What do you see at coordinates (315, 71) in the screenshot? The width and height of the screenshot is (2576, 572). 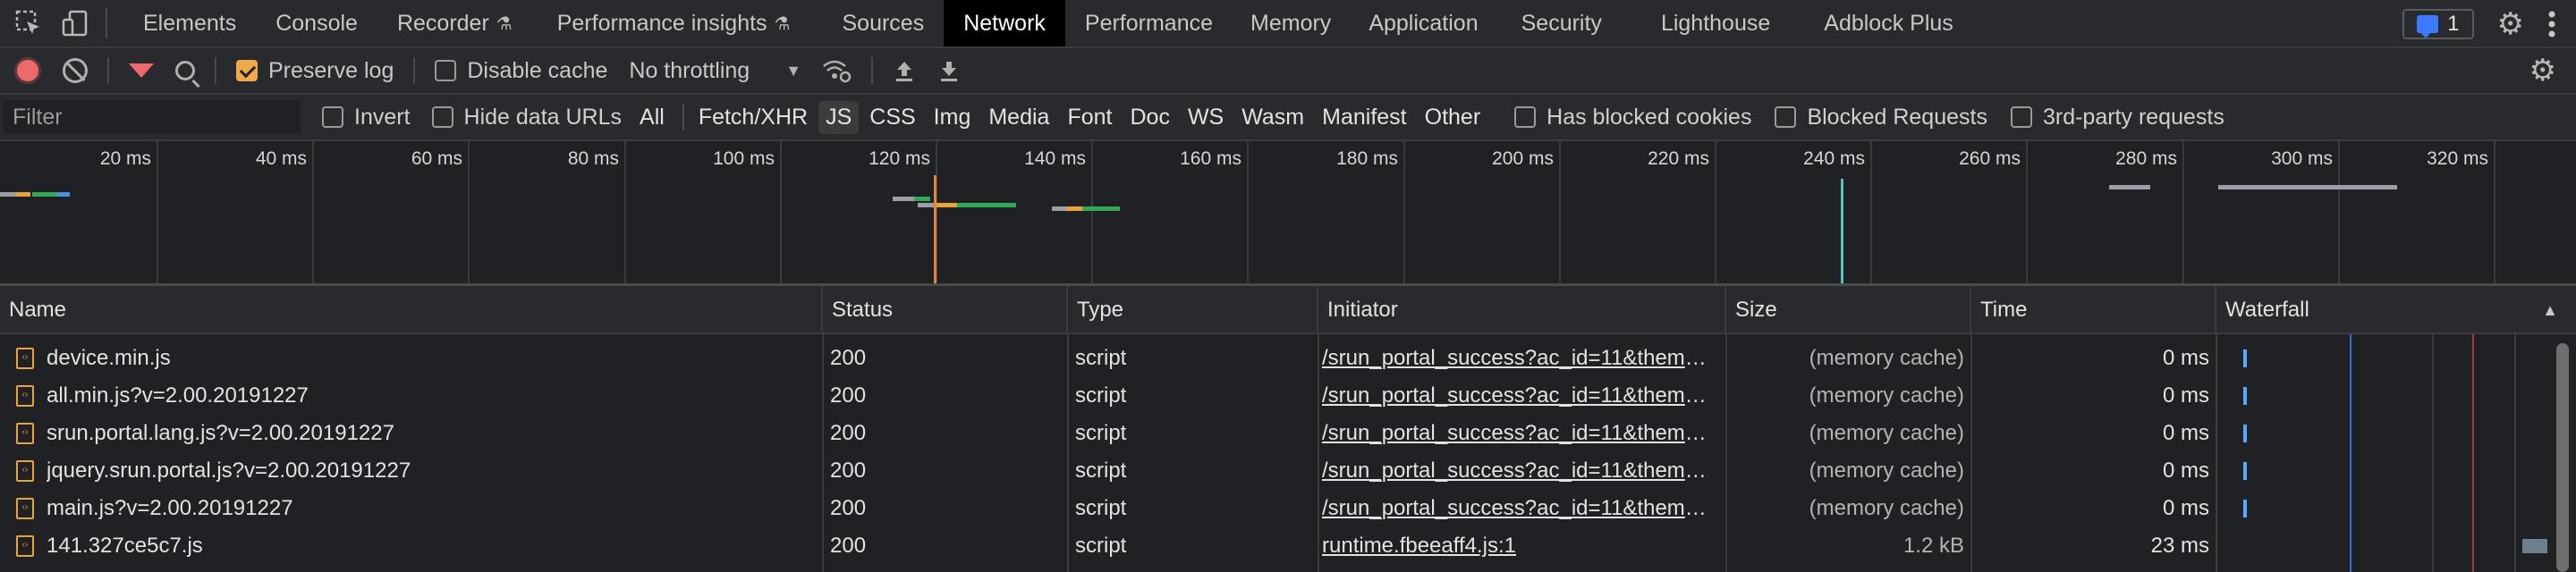 I see `preserve-log-checkbox: Preserve log` at bounding box center [315, 71].